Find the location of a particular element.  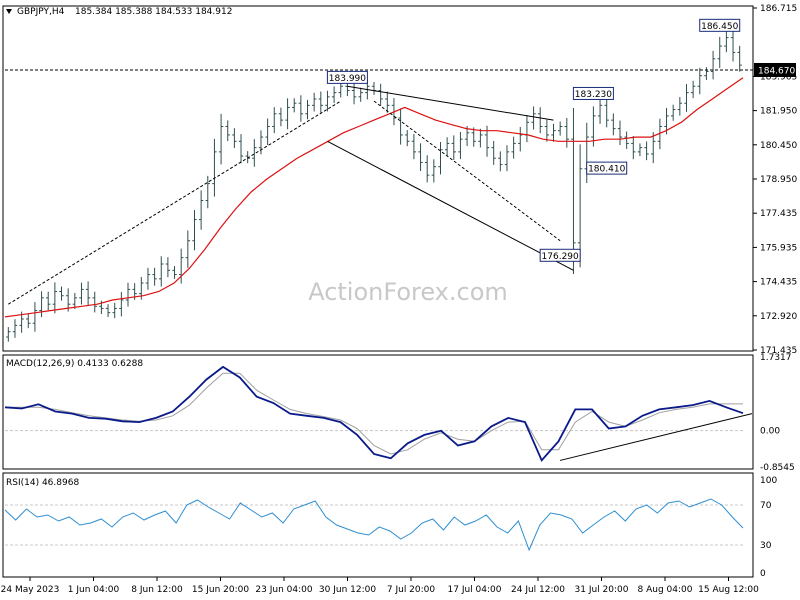

time-axis-label: 17 Jul 04:00 is located at coordinates (475, 590).